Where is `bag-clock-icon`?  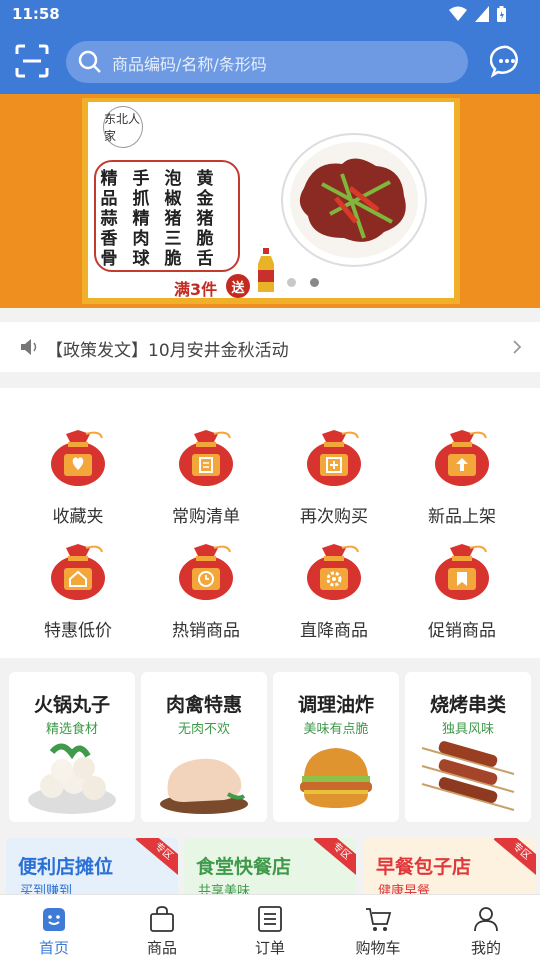
bag-clock-icon is located at coordinates (206, 572).